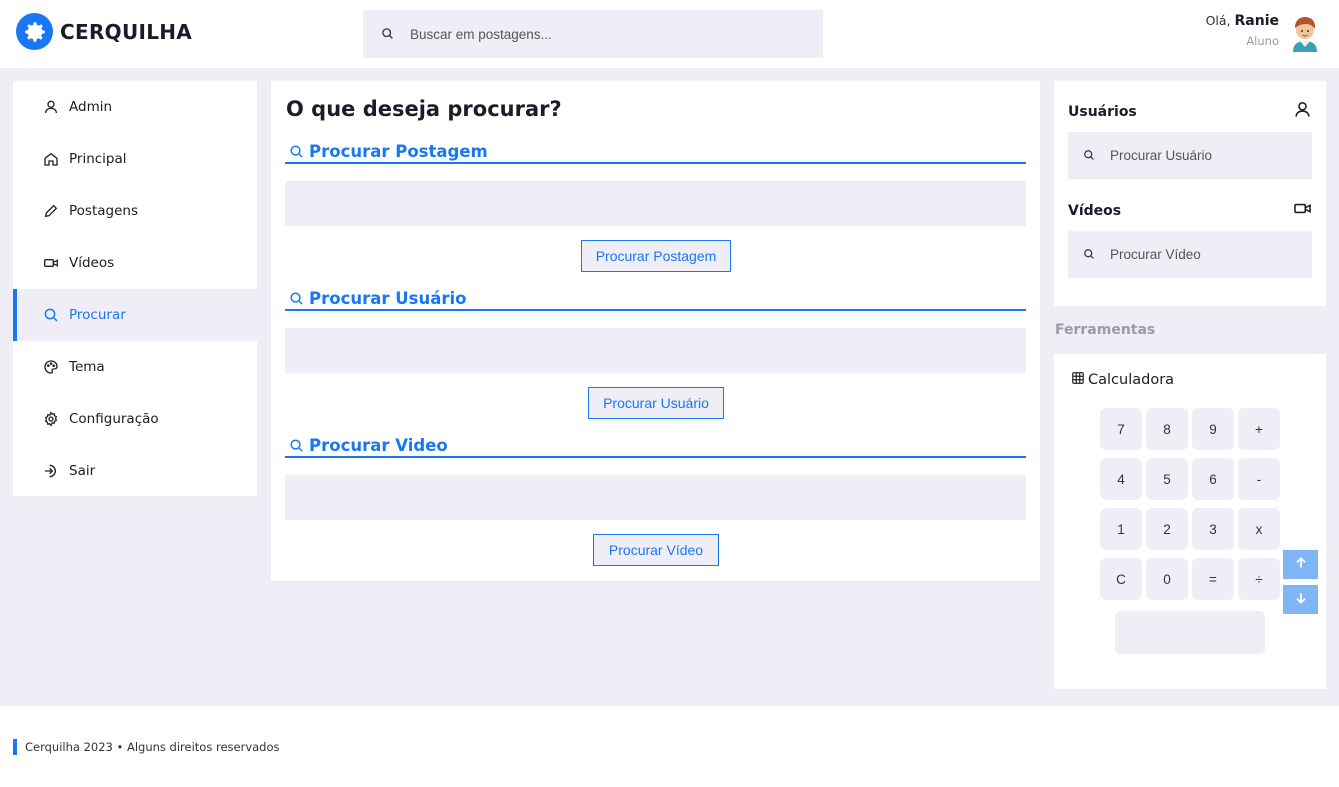 The image size is (1339, 787). I want to click on user-search-bar, so click(1190, 155).